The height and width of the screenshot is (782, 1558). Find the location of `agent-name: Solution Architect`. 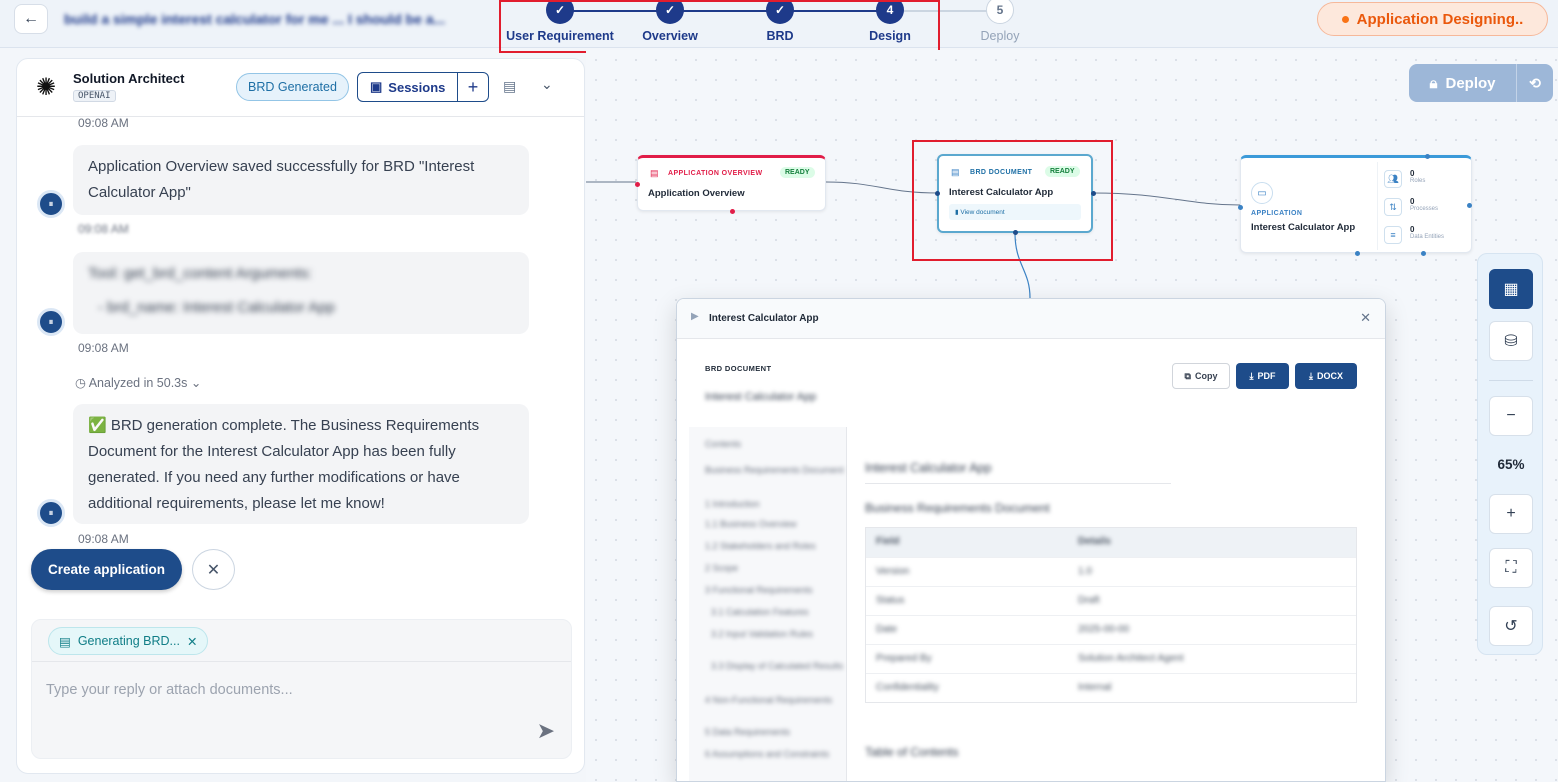

agent-name: Solution Architect is located at coordinates (129, 78).